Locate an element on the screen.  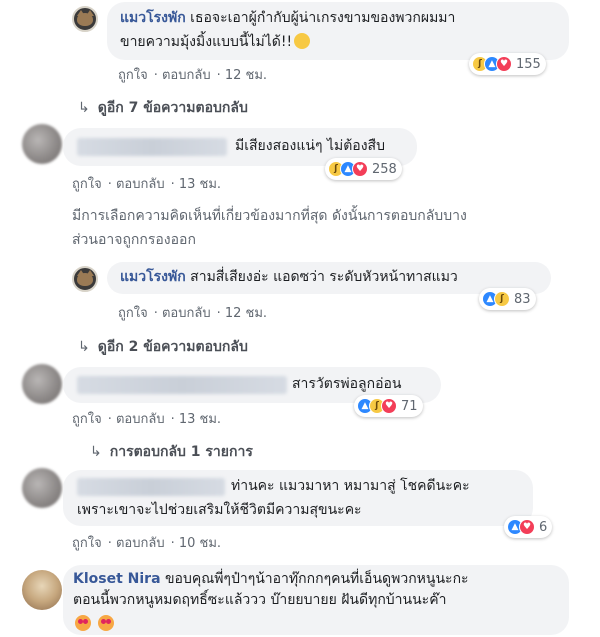
replies-label: การตอบกลับ 1 รายการ is located at coordinates (181, 452).